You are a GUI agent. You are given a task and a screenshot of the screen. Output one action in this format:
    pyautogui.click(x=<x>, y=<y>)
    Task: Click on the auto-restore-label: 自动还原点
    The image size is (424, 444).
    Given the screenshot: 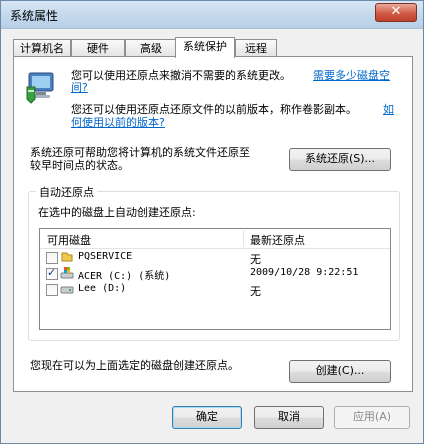 What is the action you would take?
    pyautogui.click(x=66, y=192)
    